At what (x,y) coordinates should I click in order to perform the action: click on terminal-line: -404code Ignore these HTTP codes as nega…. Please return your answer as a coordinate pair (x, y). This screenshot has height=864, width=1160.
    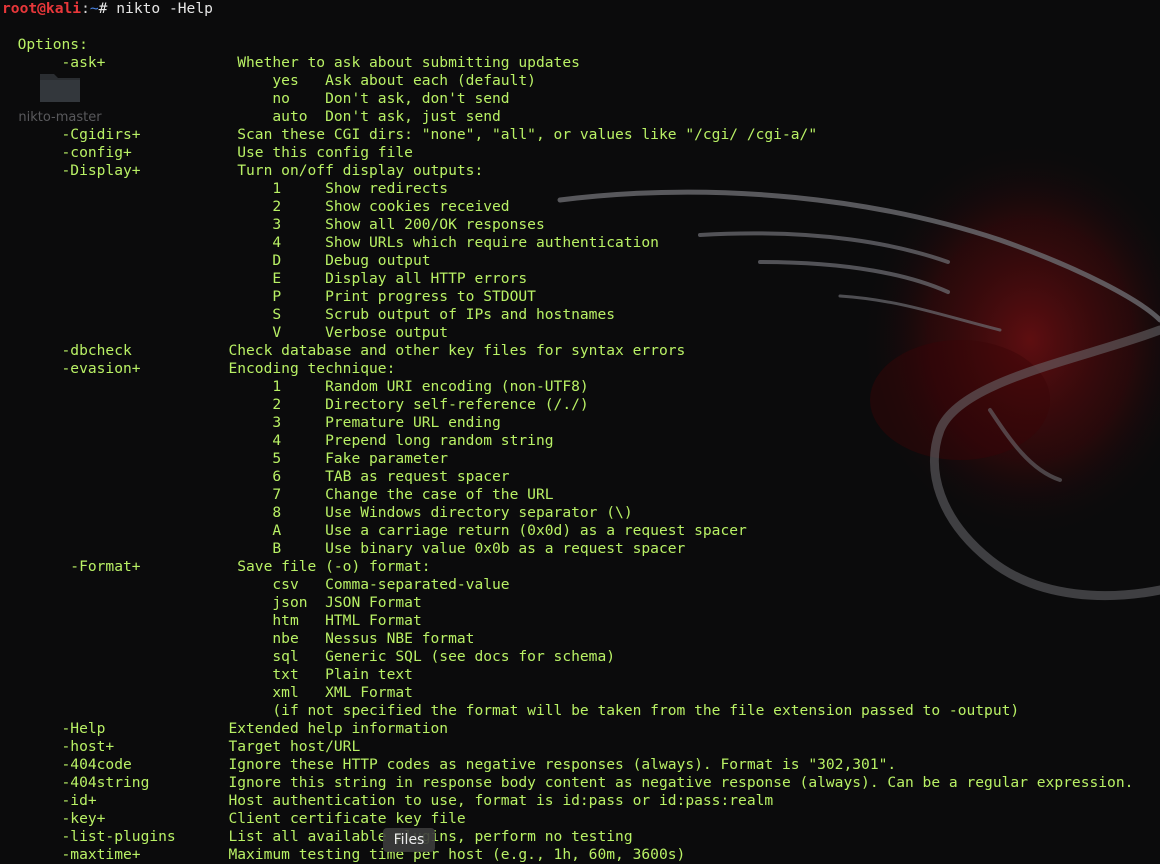
    Looking at the image, I should click on (448, 764).